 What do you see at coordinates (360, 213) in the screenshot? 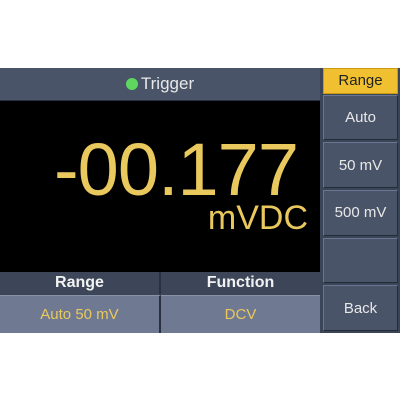
I see `softkey-500mv-button: 500 mV` at bounding box center [360, 213].